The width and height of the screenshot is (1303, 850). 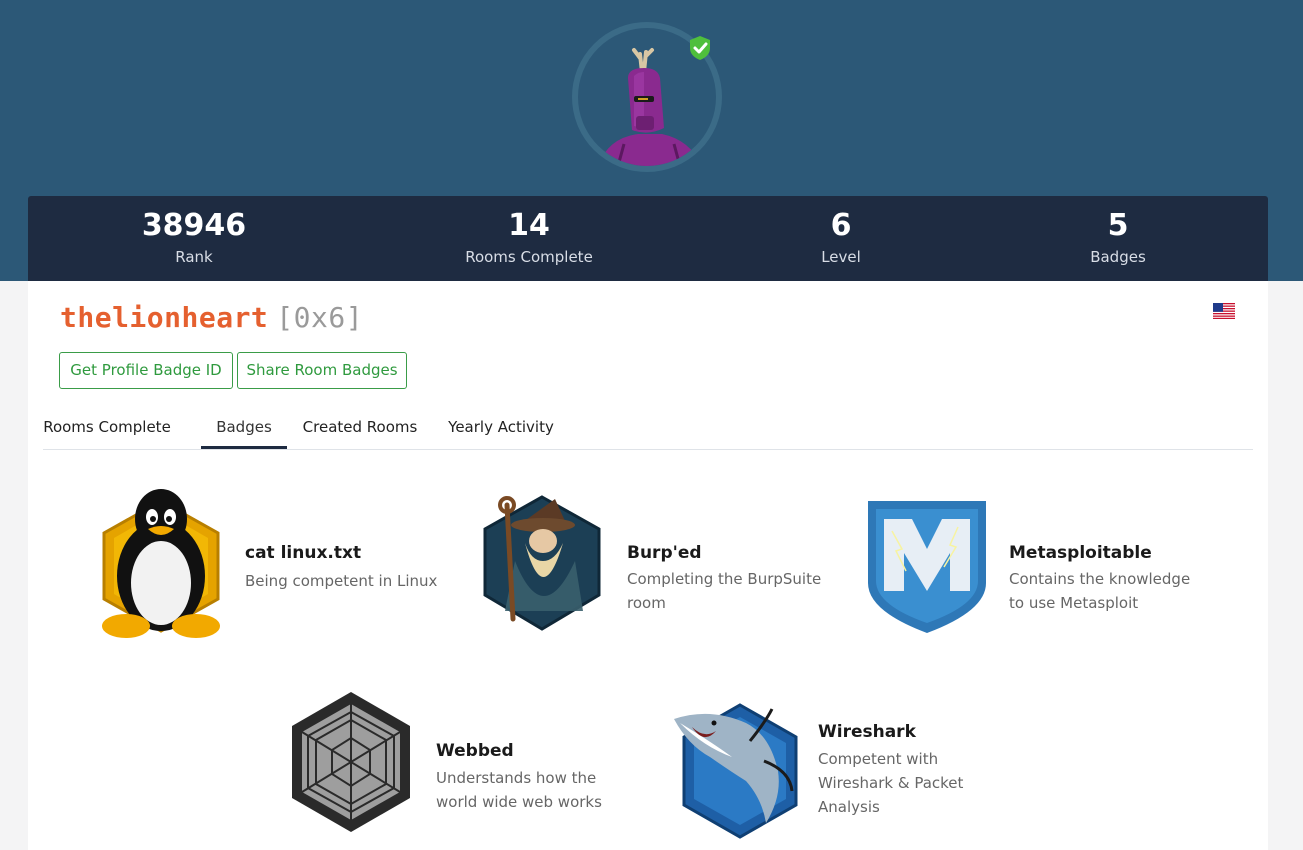 I want to click on shark-badge-icon, so click(x=736, y=771).